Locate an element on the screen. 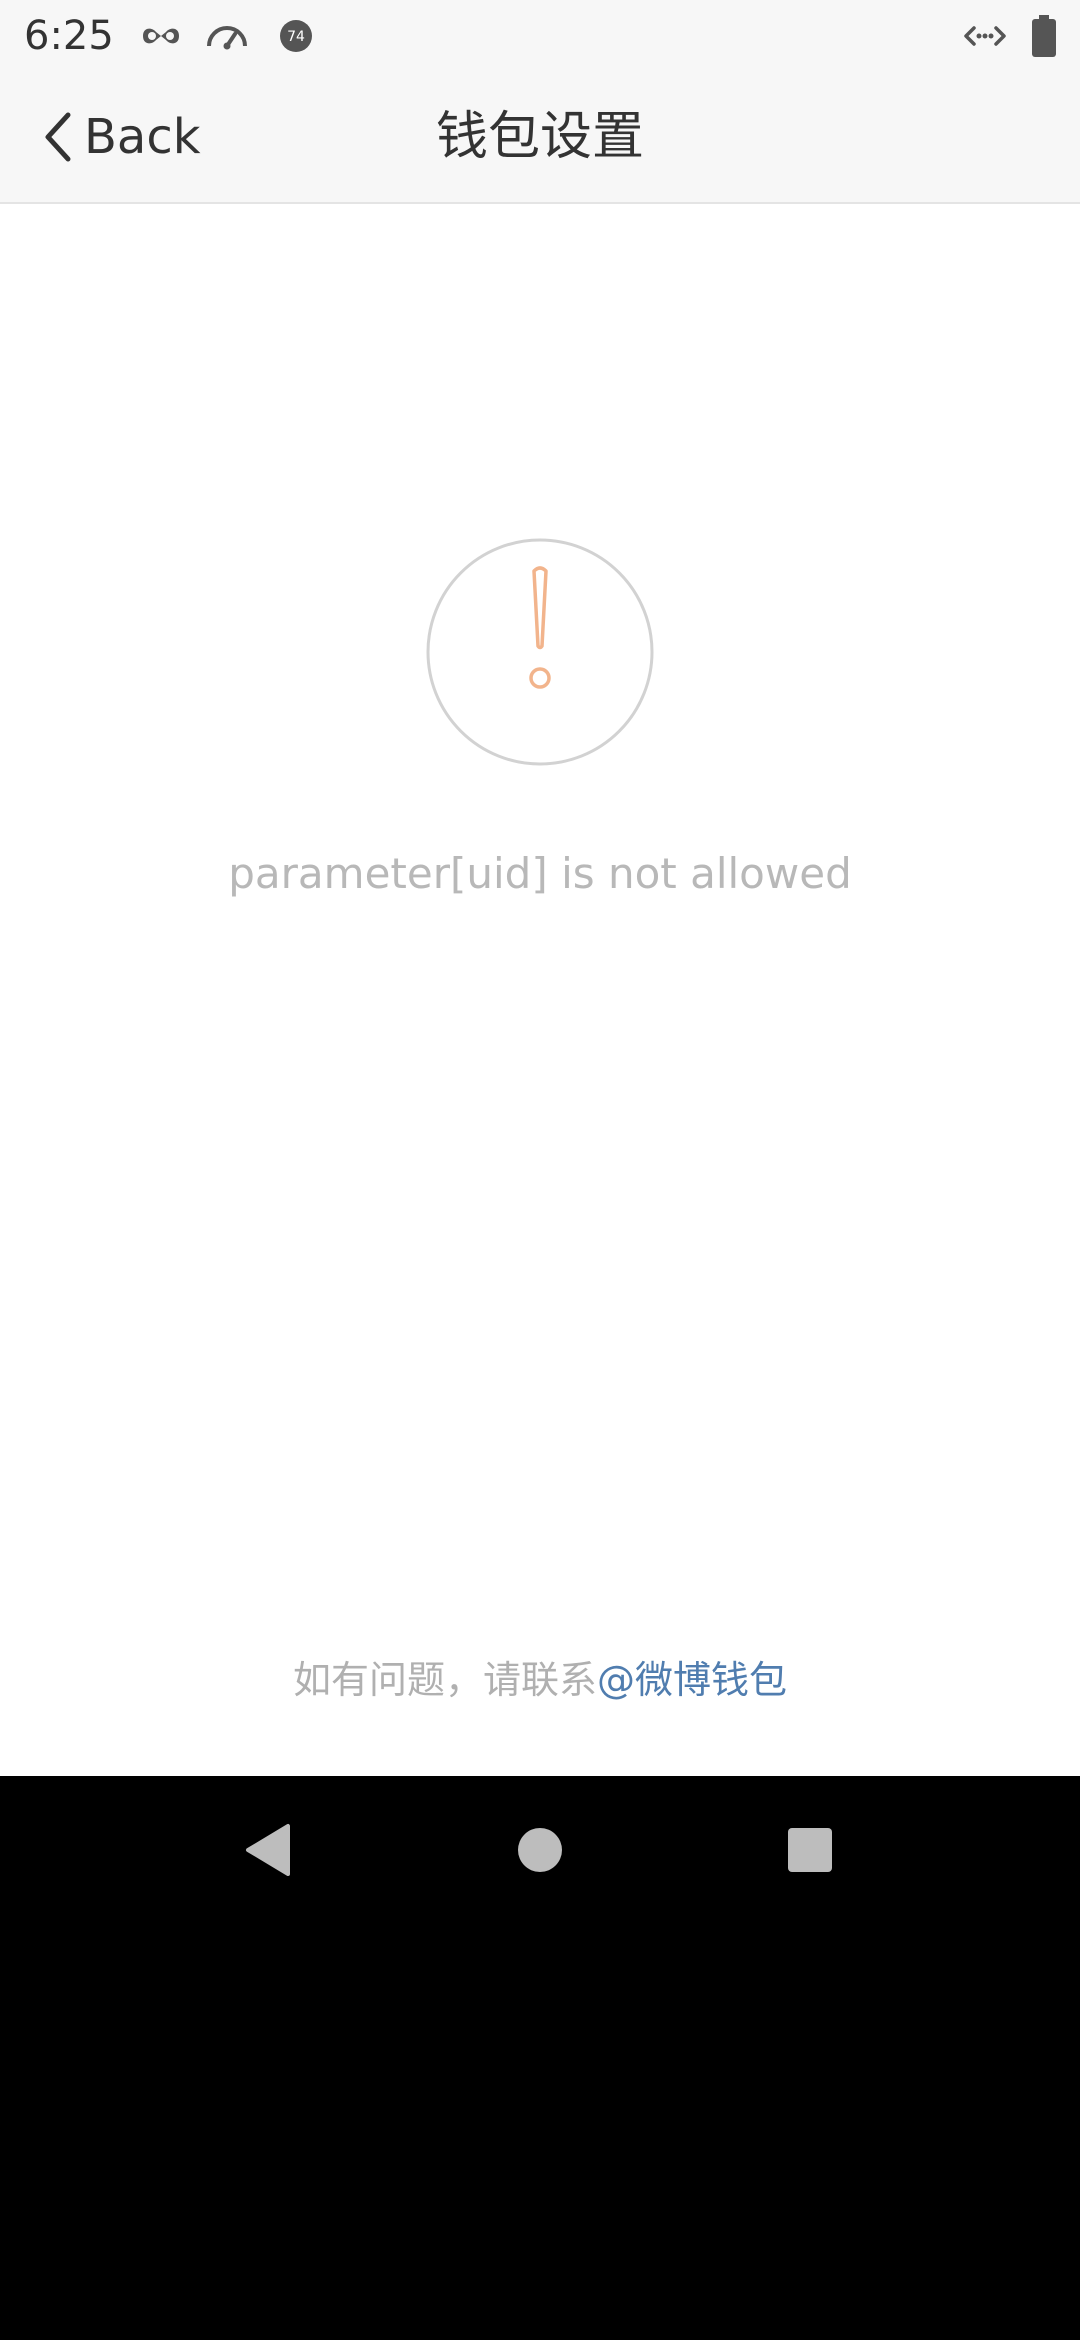 The height and width of the screenshot is (2340, 1080). battery-icon is located at coordinates (1044, 36).